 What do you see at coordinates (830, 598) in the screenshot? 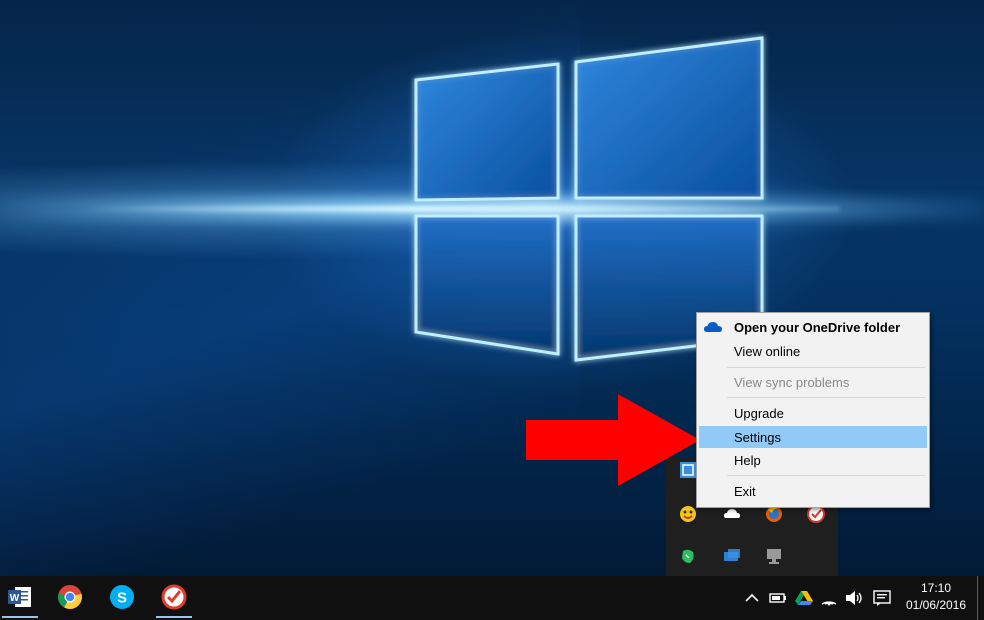
I see `wifi-icon` at bounding box center [830, 598].